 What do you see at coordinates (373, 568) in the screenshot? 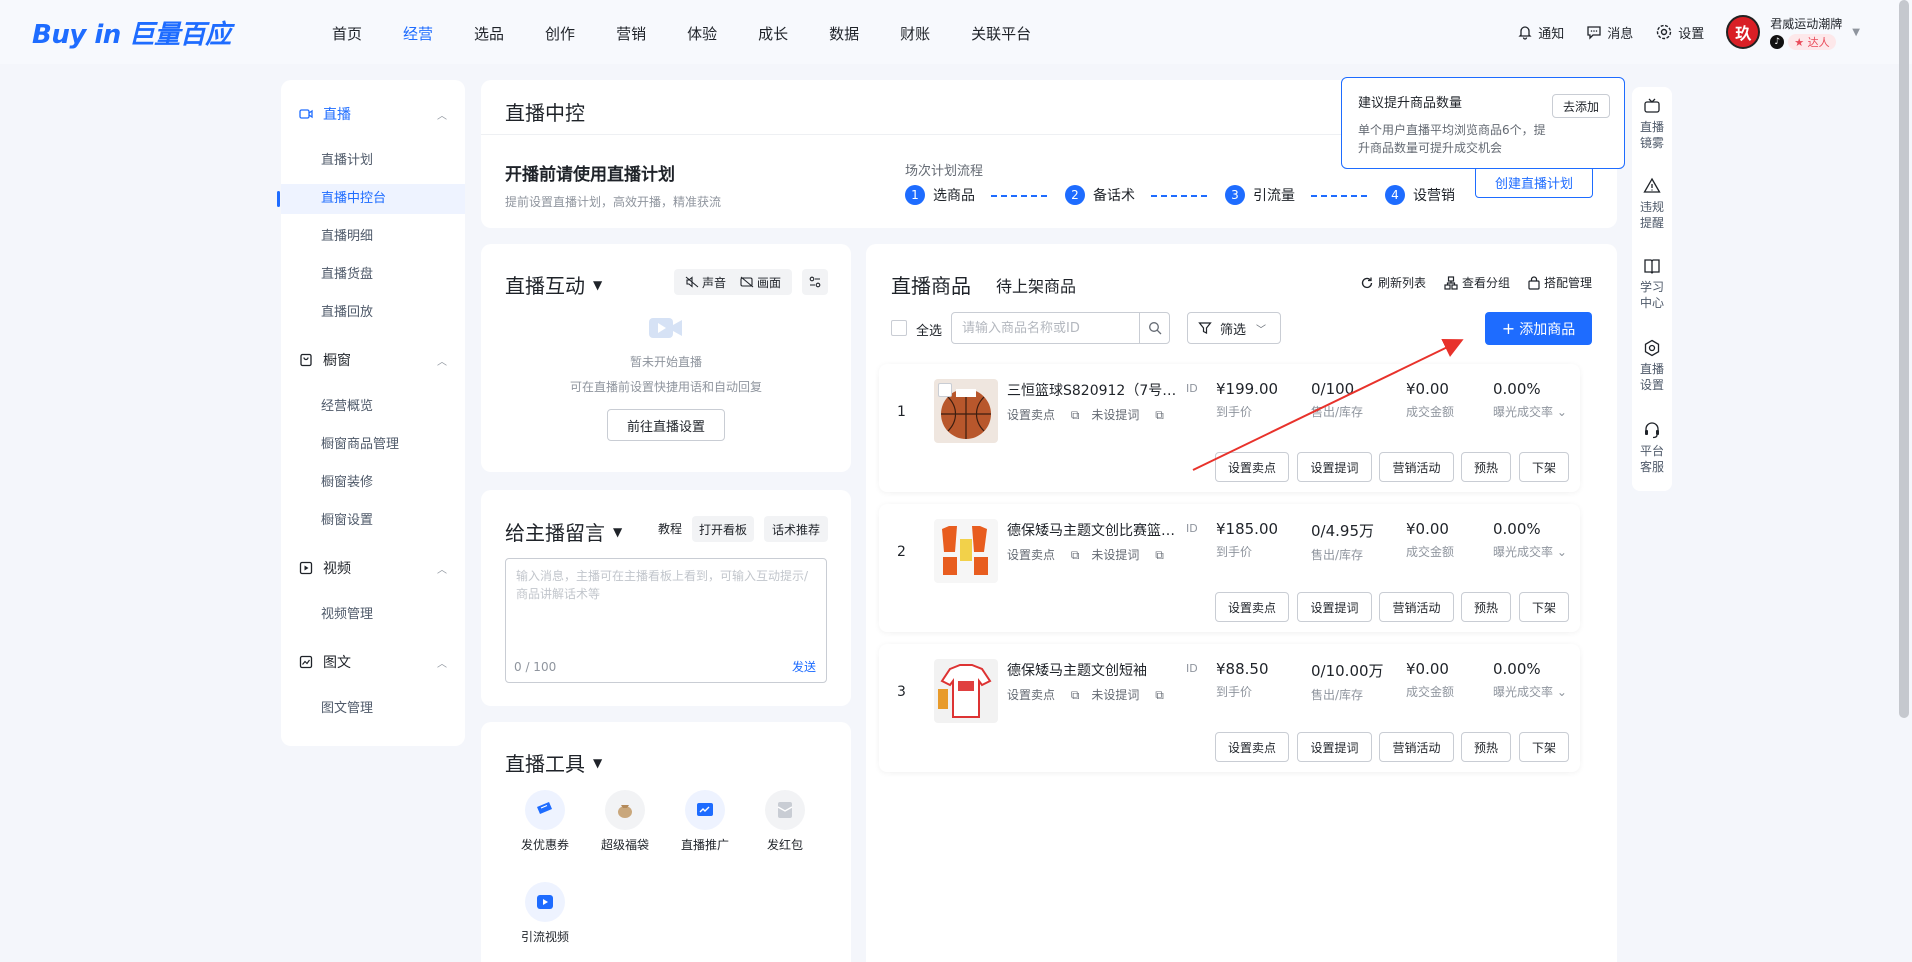
I see `sidebar-group-video: 视频 ︿` at bounding box center [373, 568].